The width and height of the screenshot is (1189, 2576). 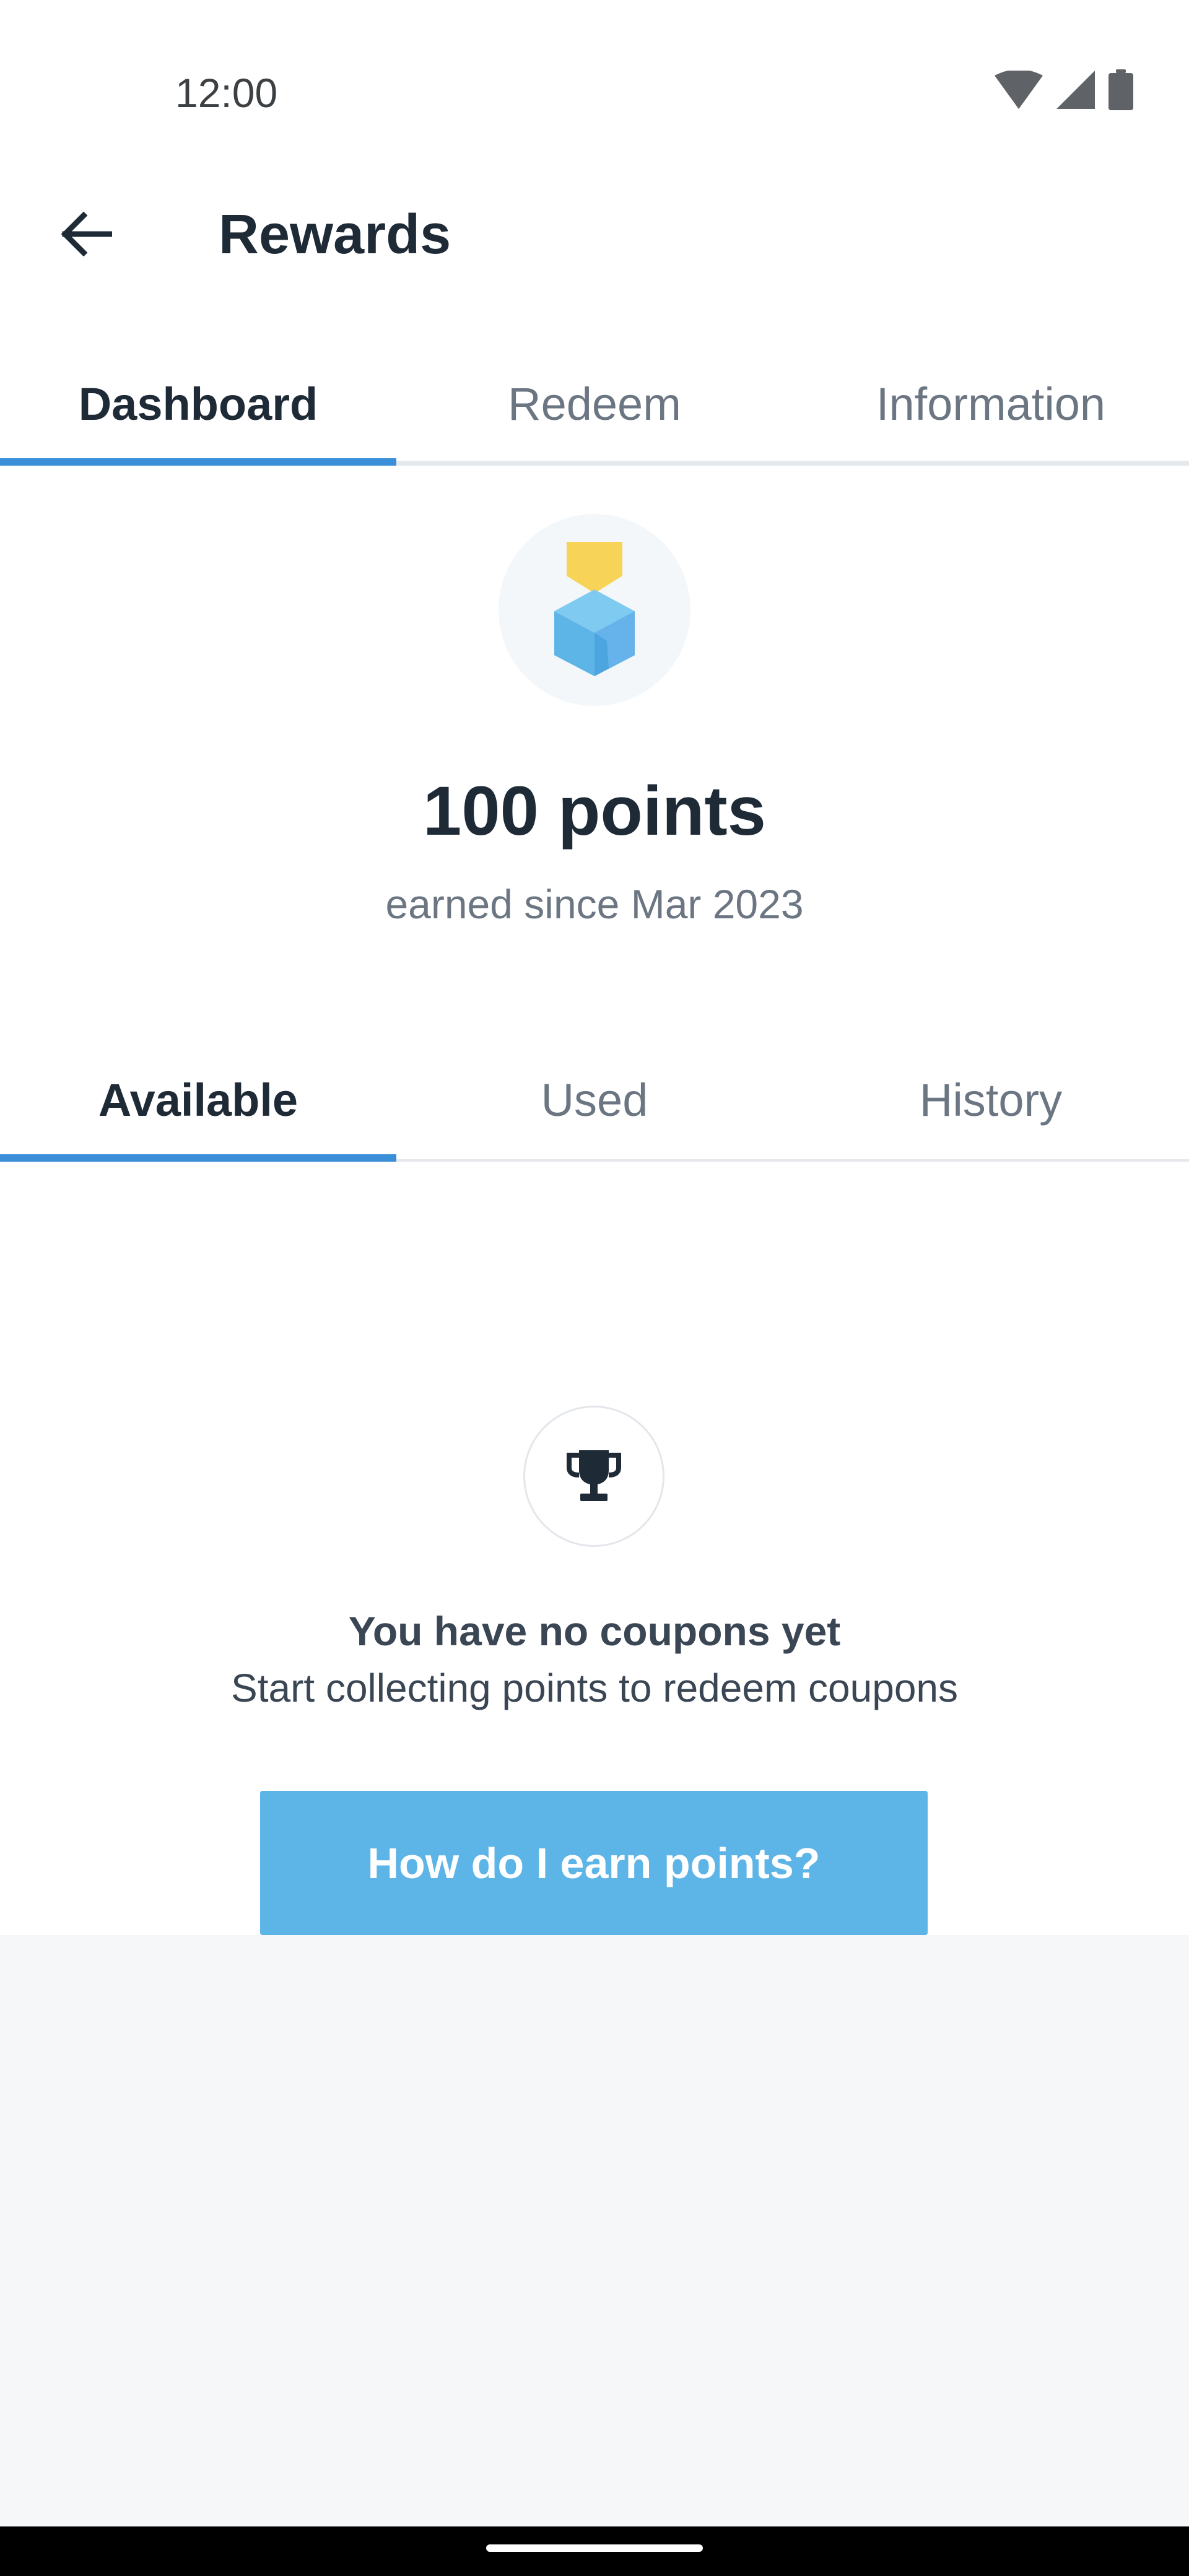 I want to click on trophy-icon, so click(x=594, y=1476).